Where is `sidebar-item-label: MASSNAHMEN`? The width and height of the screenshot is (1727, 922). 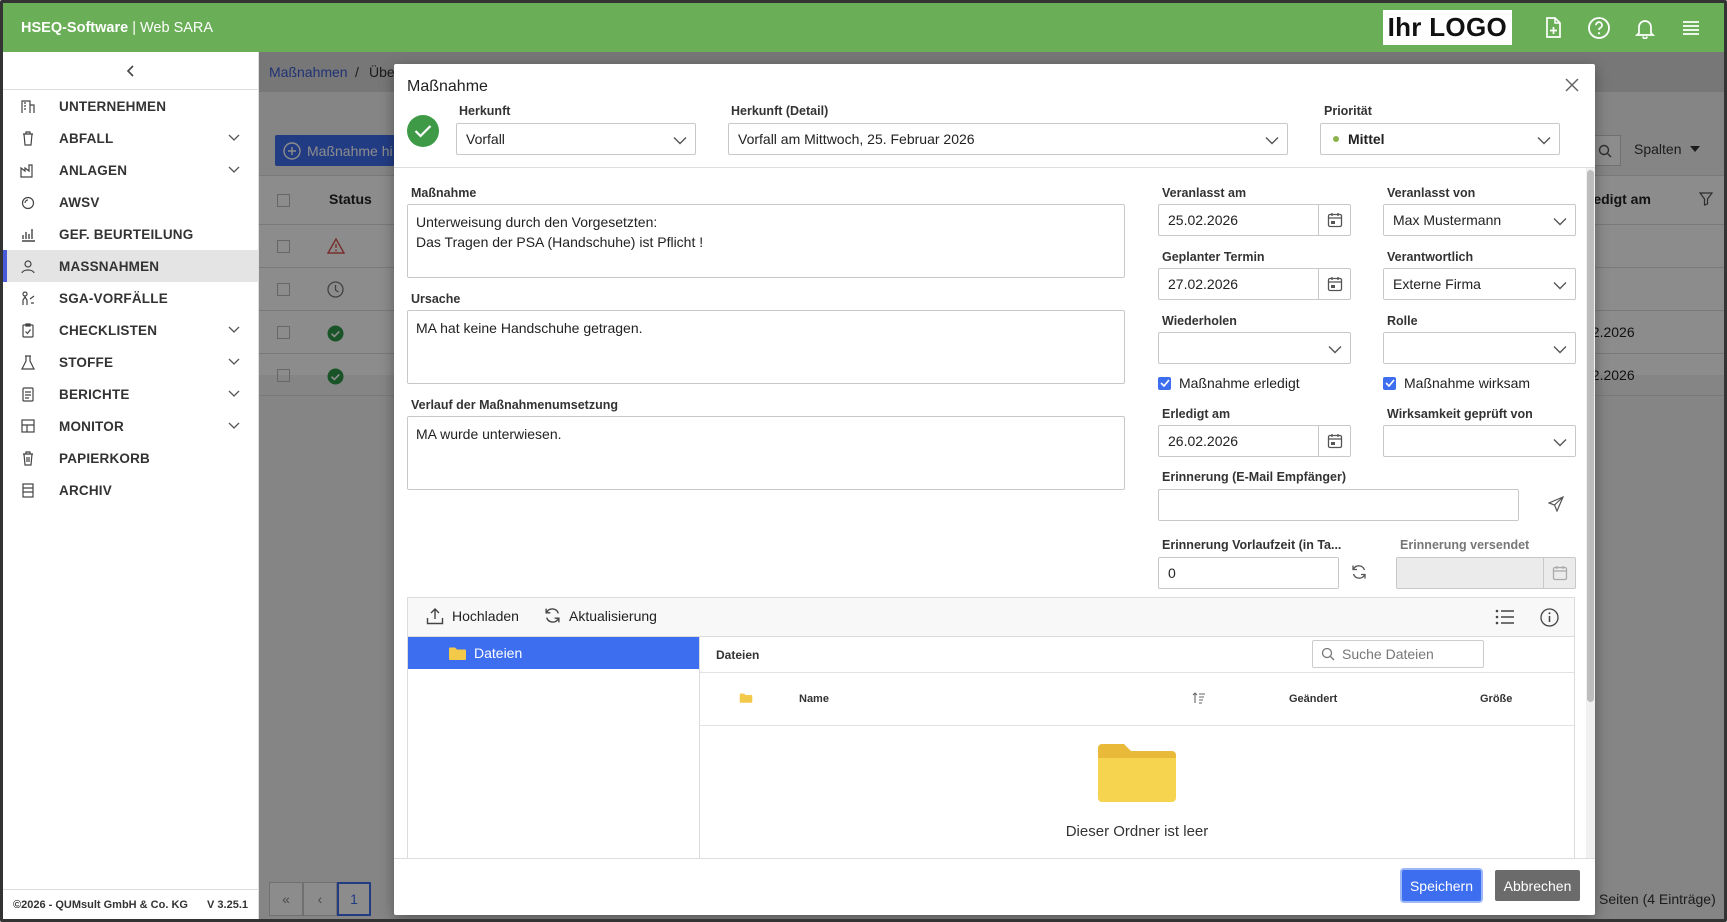
sidebar-item-label: MASSNAHMEN is located at coordinates (109, 266).